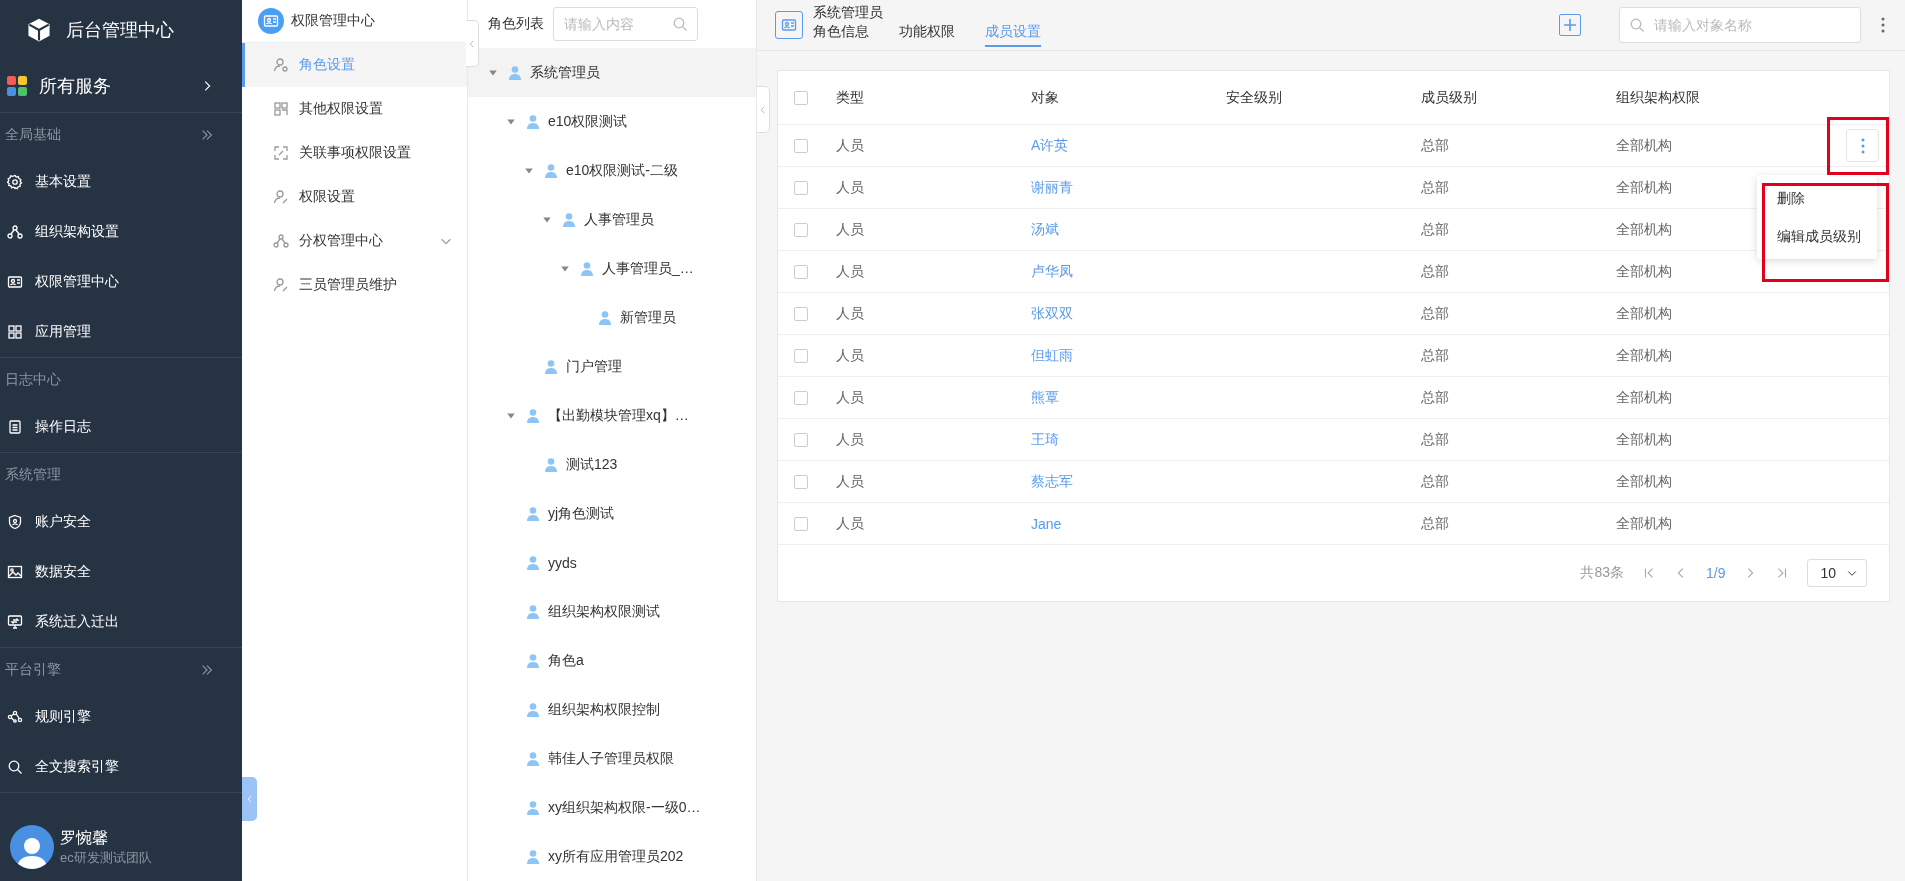 The image size is (1905, 881). What do you see at coordinates (612, 170) in the screenshot?
I see `tree-node: e10权限测试-二级` at bounding box center [612, 170].